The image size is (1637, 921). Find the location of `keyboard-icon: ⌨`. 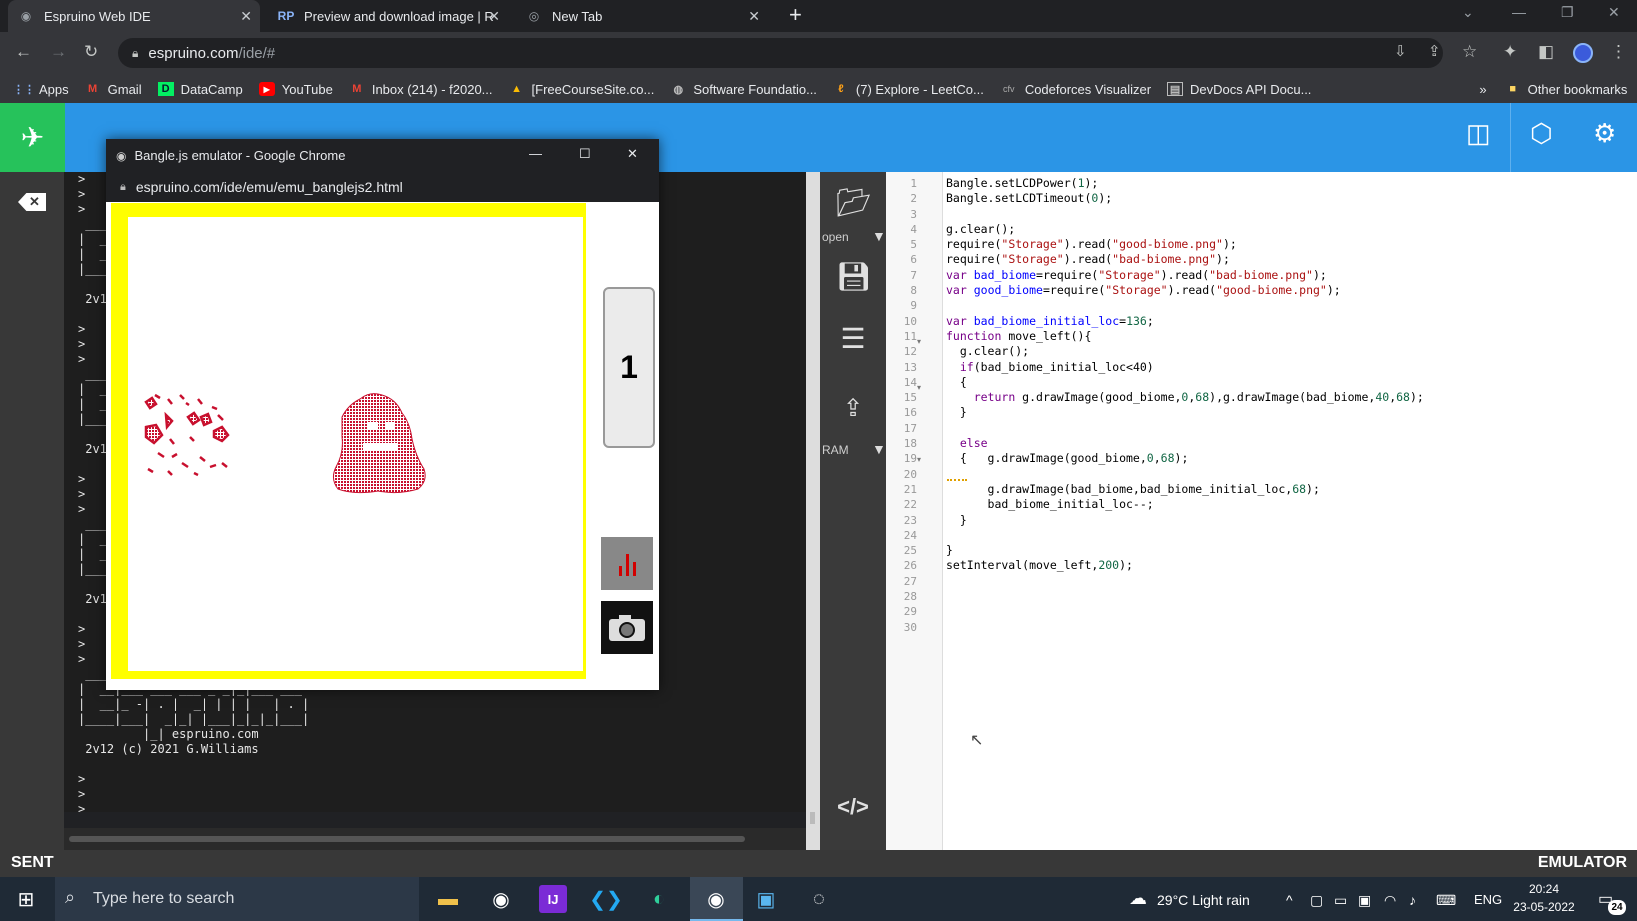

keyboard-icon: ⌨ is located at coordinates (1446, 900).